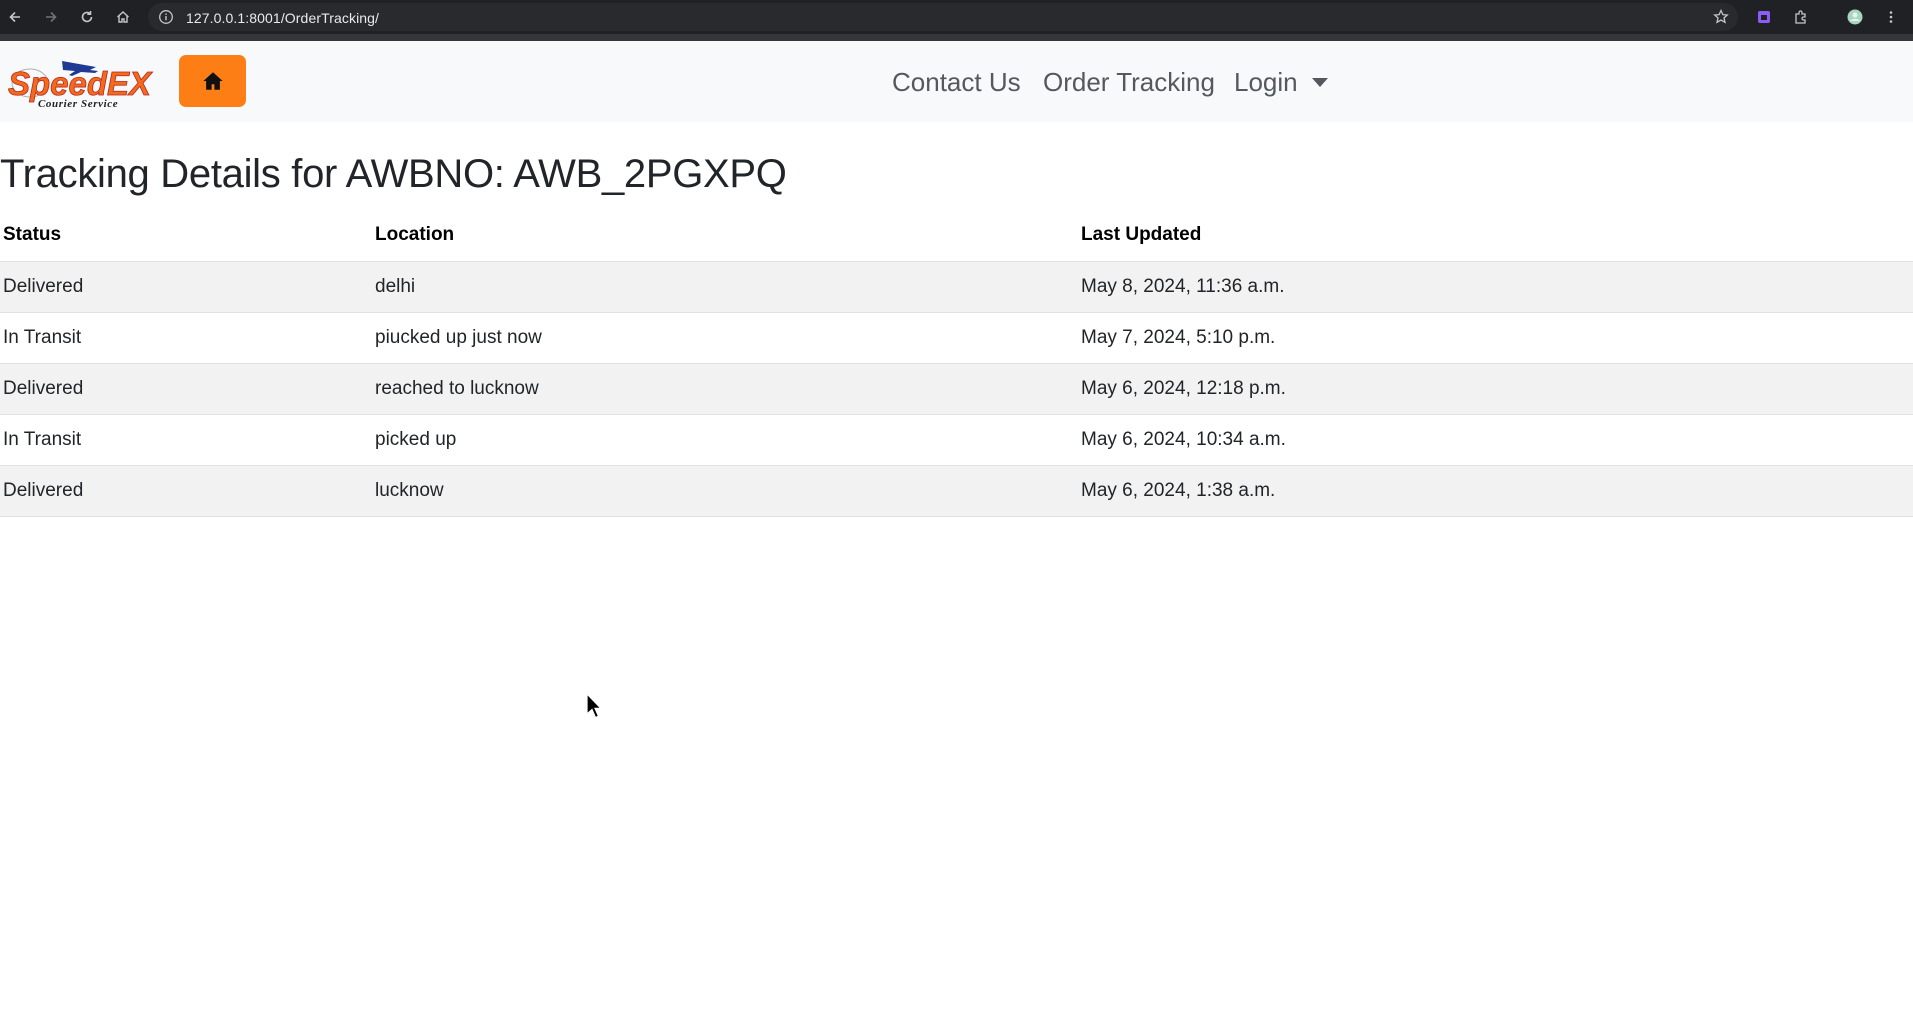 The width and height of the screenshot is (1913, 1009). Describe the element at coordinates (1495, 287) in the screenshot. I see `cell-last-updated: May 8, 2024, 11:36 a.m.` at that location.